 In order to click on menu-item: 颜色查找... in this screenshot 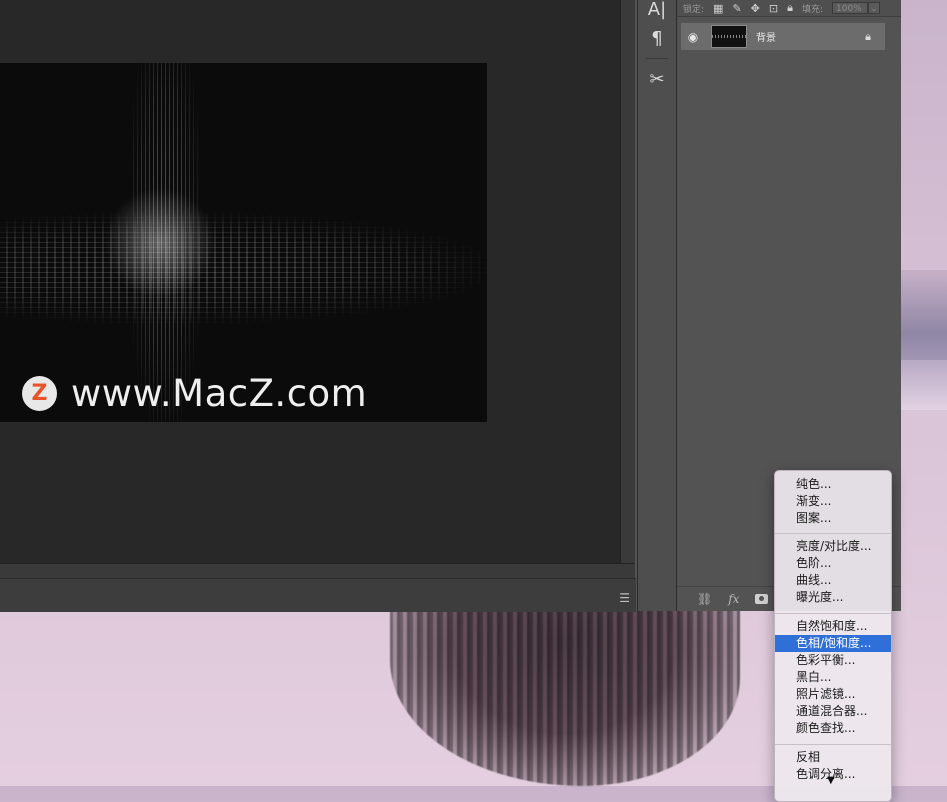, I will do `click(833, 728)`.